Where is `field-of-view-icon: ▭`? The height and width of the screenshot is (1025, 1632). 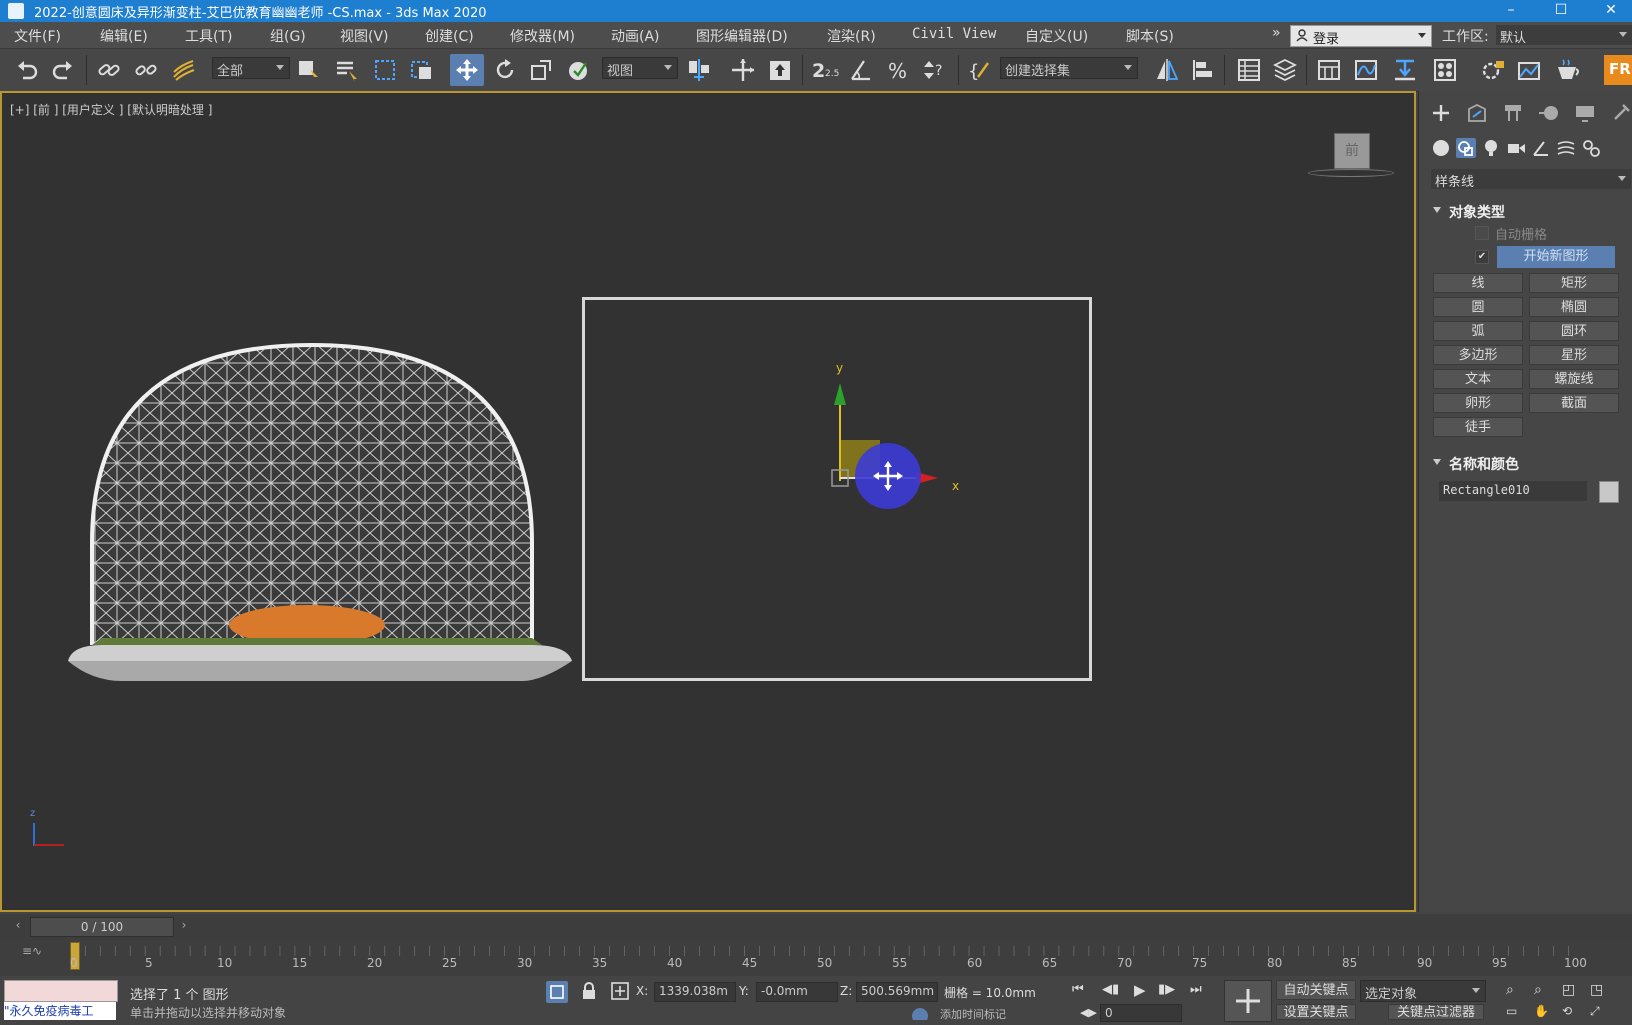 field-of-view-icon: ▭ is located at coordinates (1516, 1012).